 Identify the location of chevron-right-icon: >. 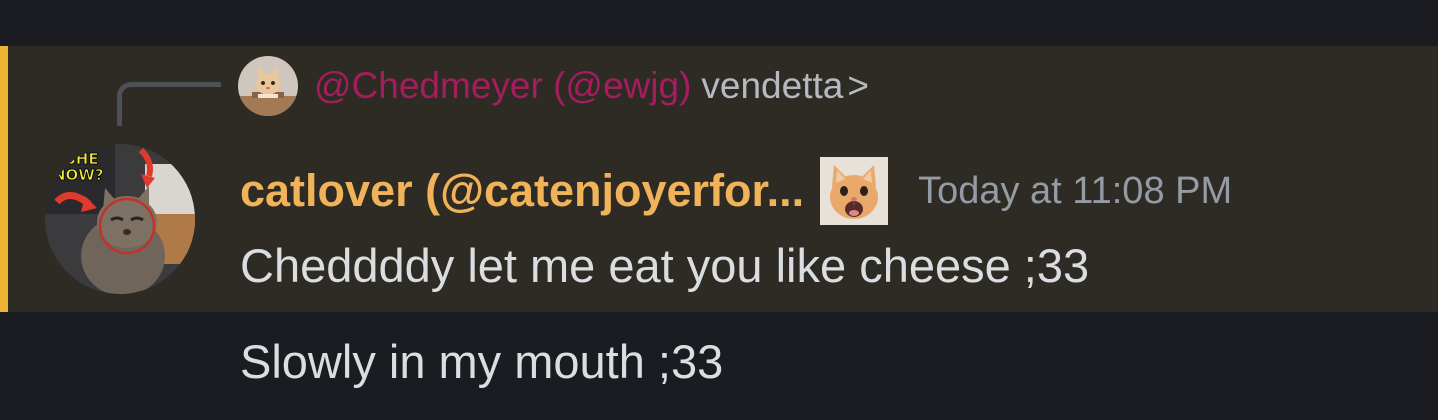
(858, 85).